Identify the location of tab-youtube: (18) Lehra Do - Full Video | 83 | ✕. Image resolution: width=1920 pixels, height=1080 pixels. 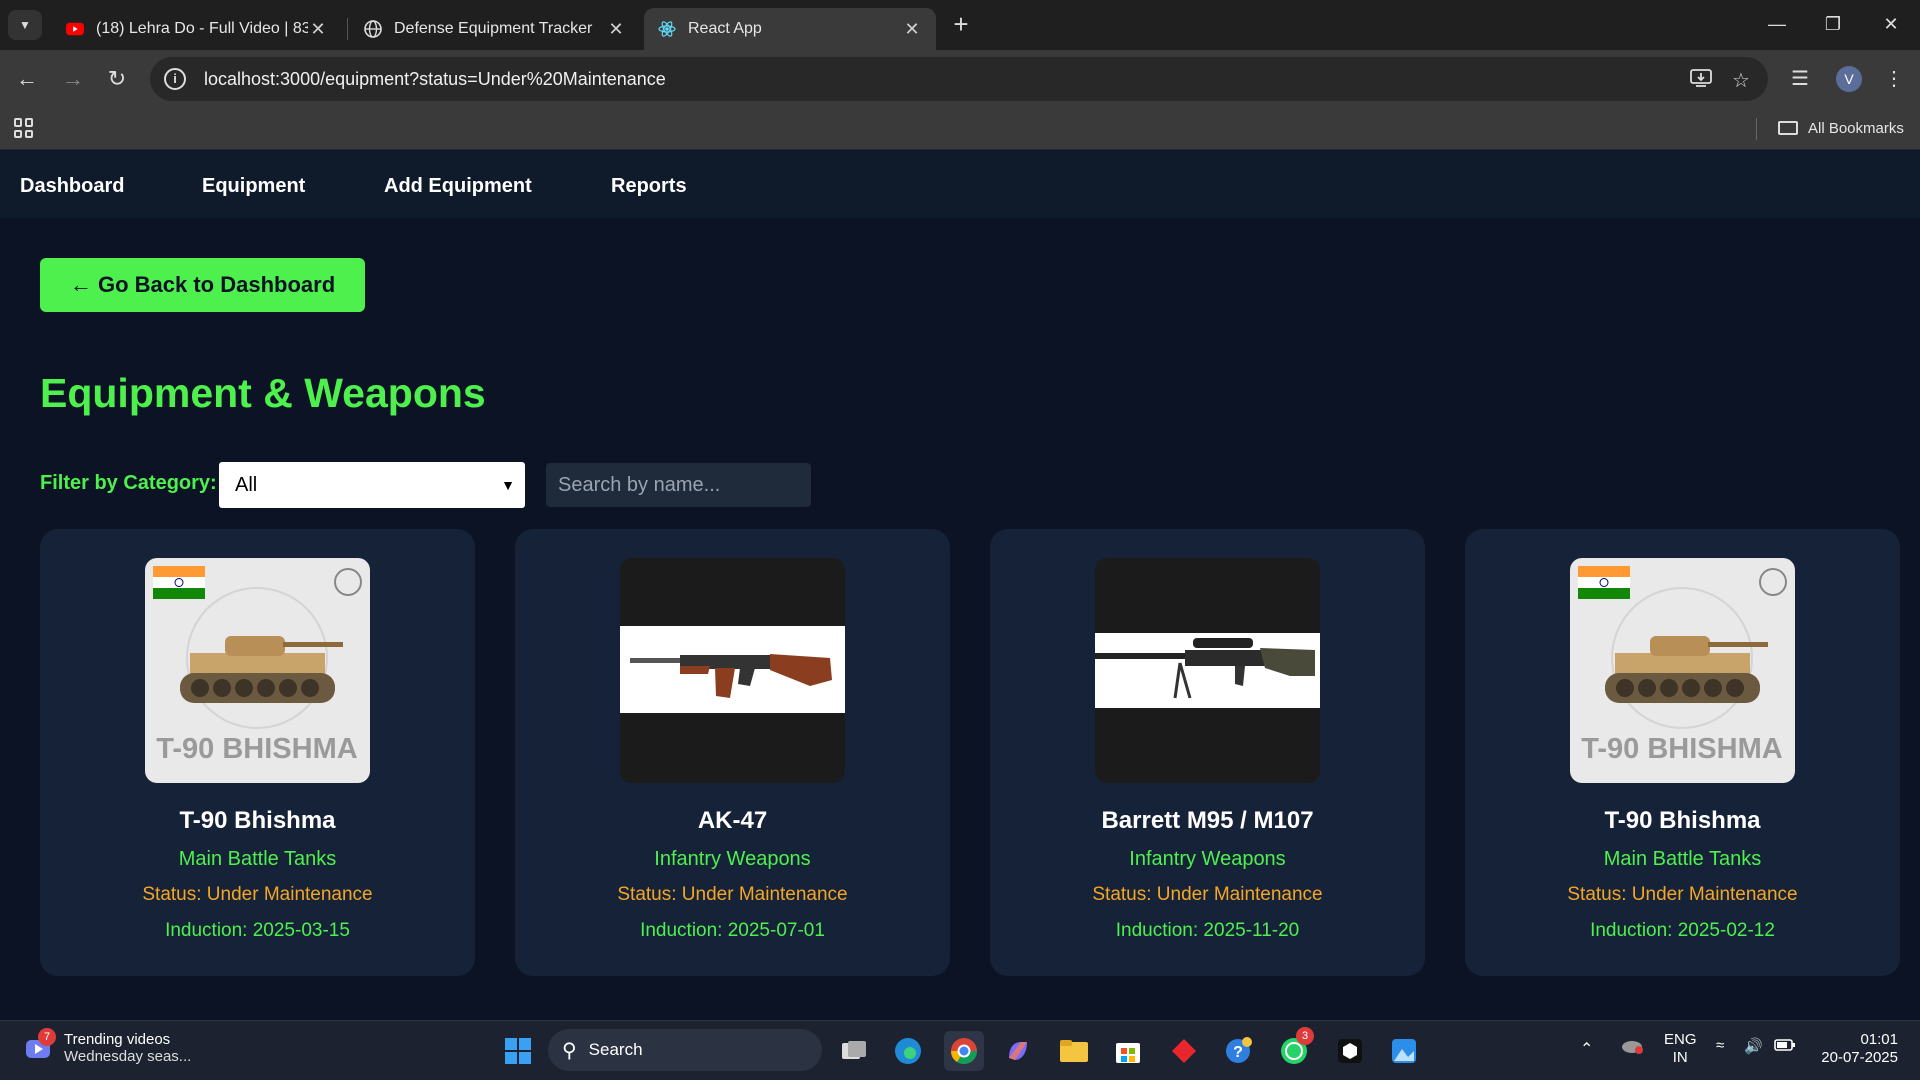
(197, 29).